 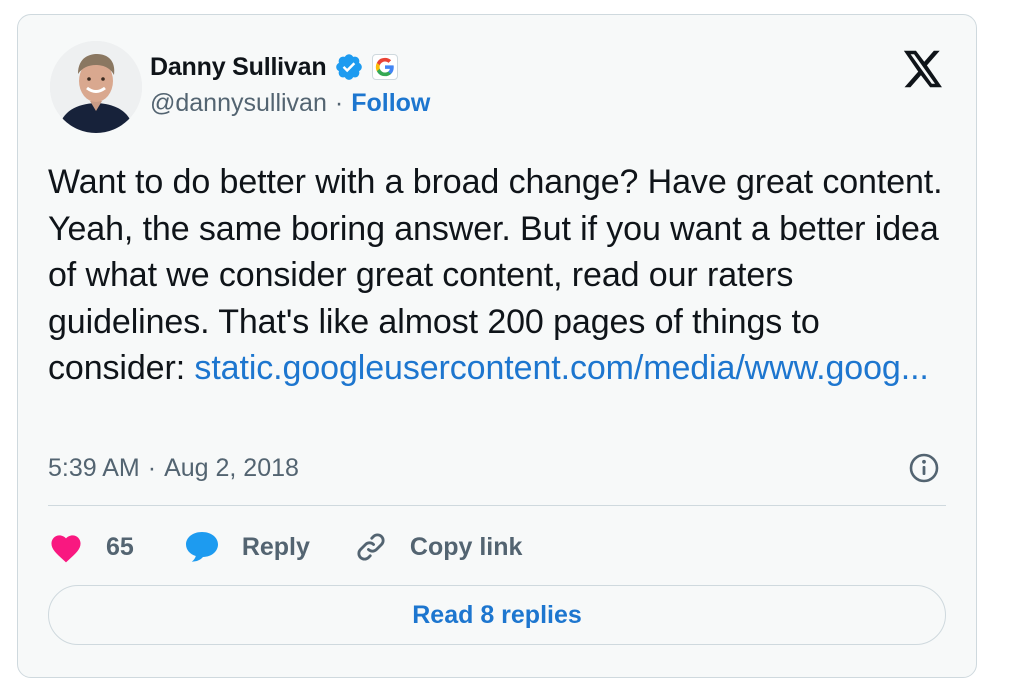 What do you see at coordinates (238, 67) in the screenshot?
I see `author-name: Danny Sullivan` at bounding box center [238, 67].